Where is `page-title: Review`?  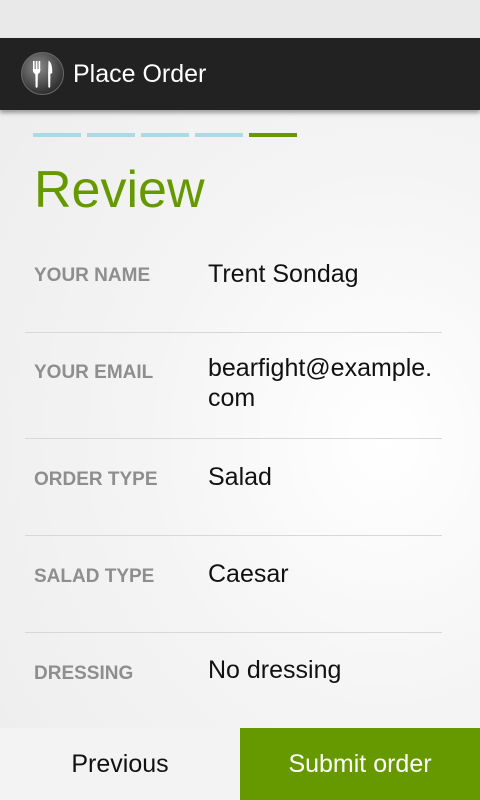 page-title: Review is located at coordinates (119, 190).